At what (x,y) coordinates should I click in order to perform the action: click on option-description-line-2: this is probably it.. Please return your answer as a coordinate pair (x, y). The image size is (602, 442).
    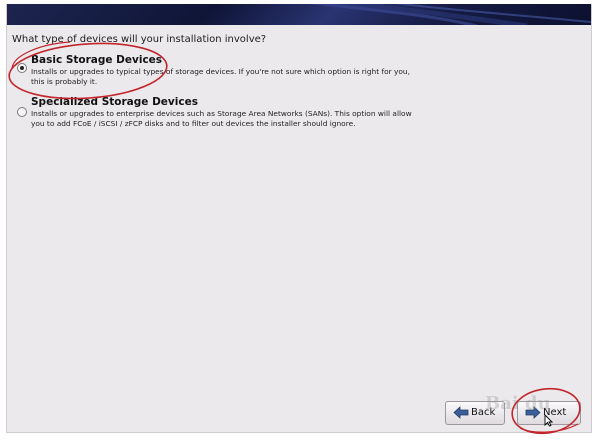
    Looking at the image, I should click on (64, 81).